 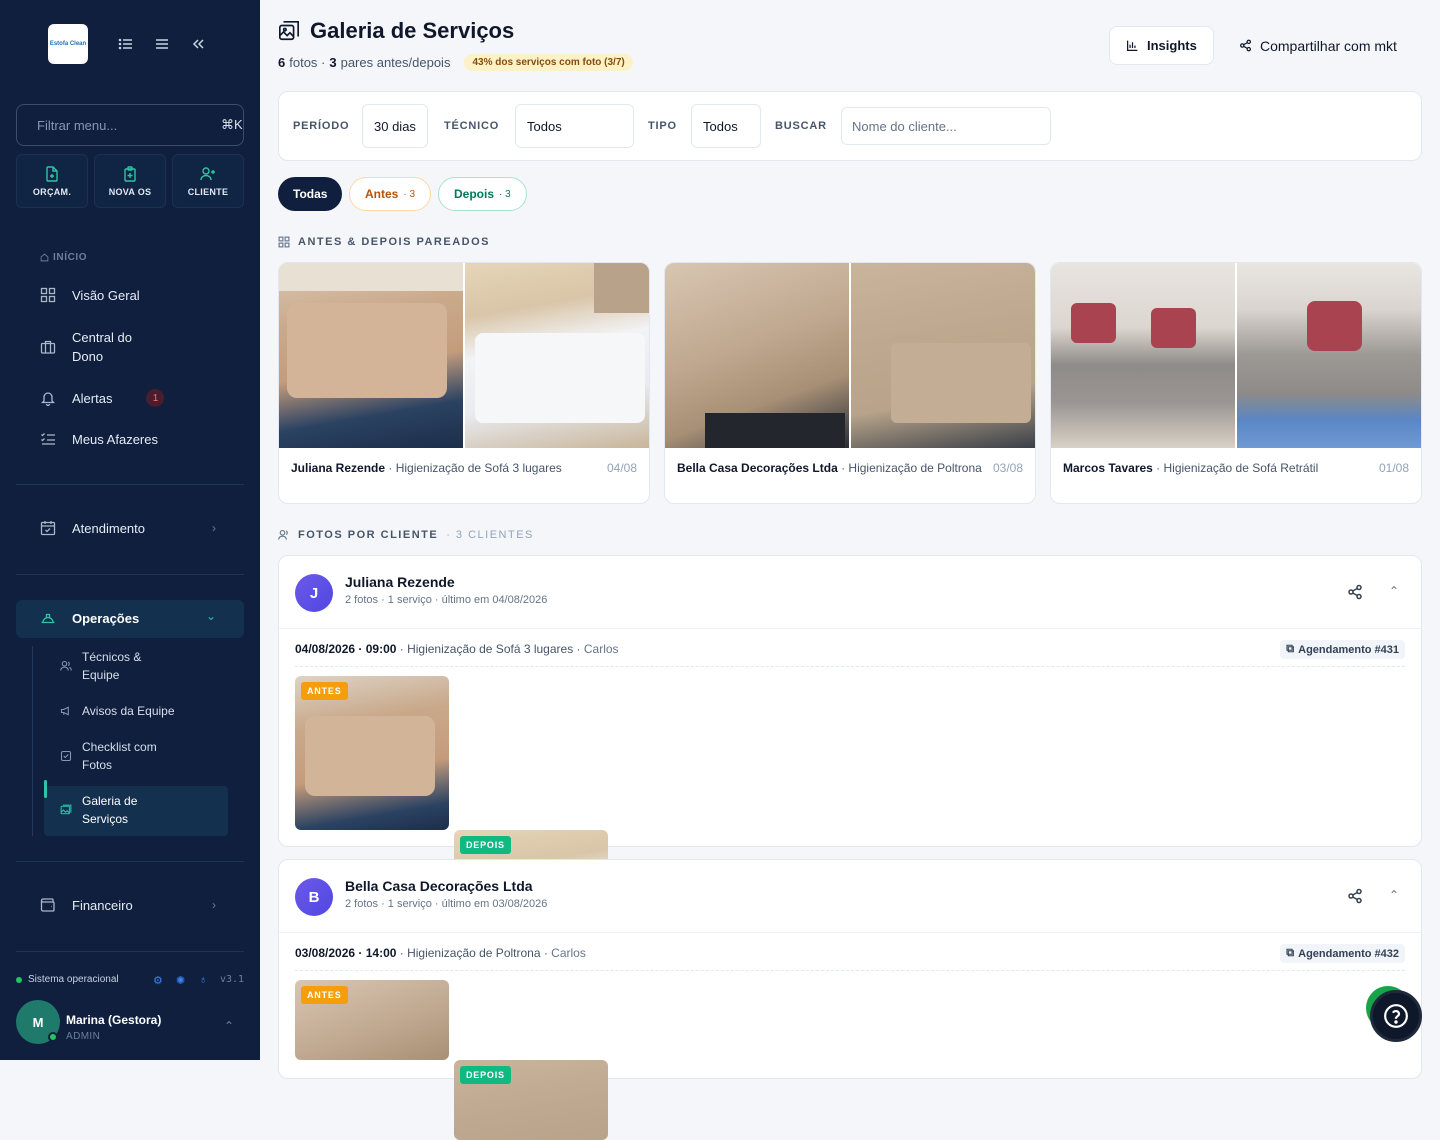 I want to click on collapse-sidebar-icon, so click(x=198, y=44).